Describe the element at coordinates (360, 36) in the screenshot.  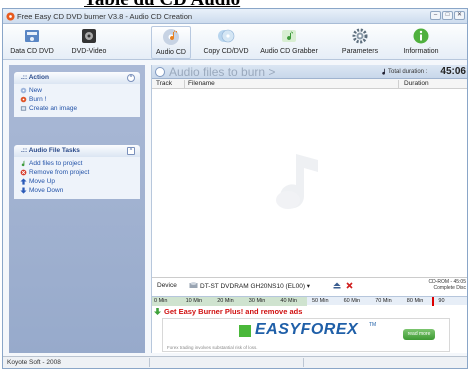
I see `gear-icon` at that location.